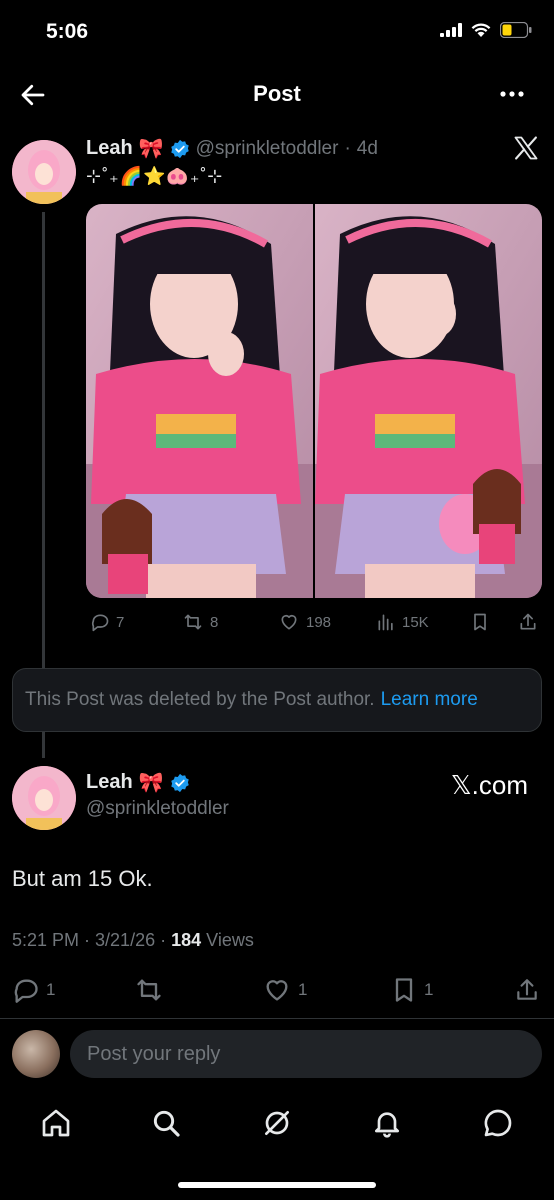 This screenshot has width=554, height=1200. Describe the element at coordinates (230, 940) in the screenshot. I see `views-label: Views` at that location.